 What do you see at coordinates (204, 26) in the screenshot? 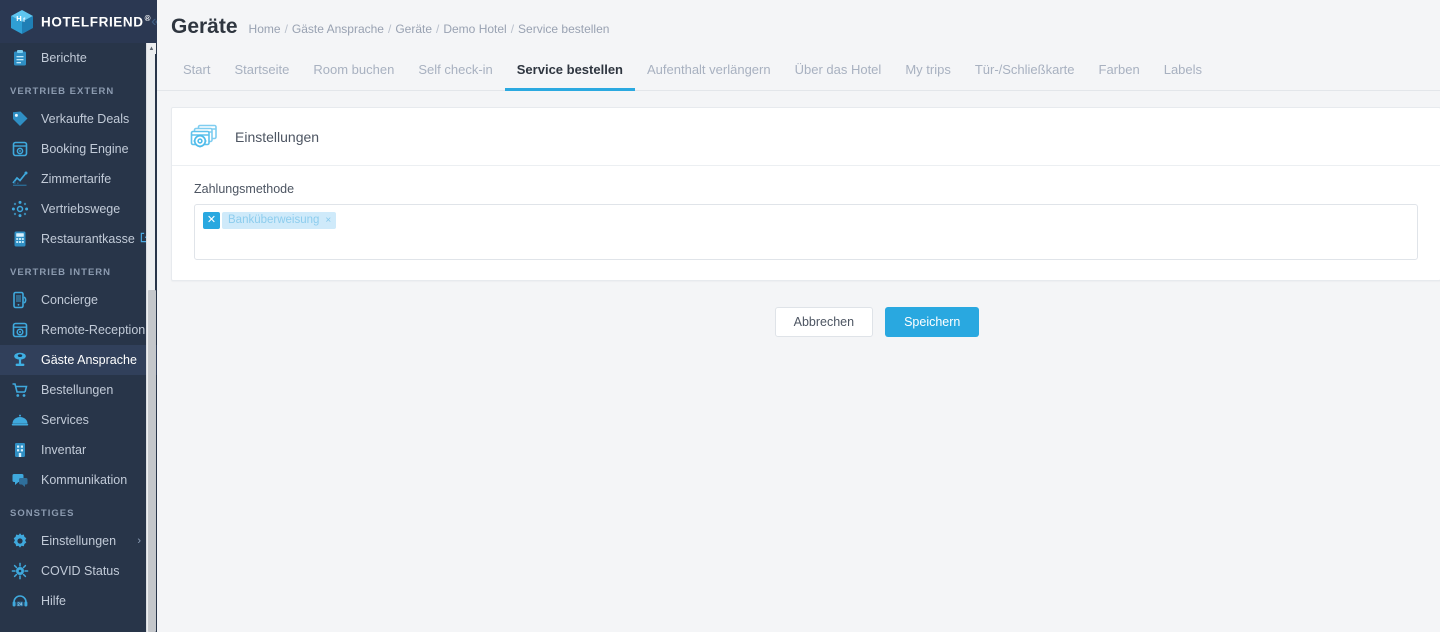
I see `page-title: Geräte` at bounding box center [204, 26].